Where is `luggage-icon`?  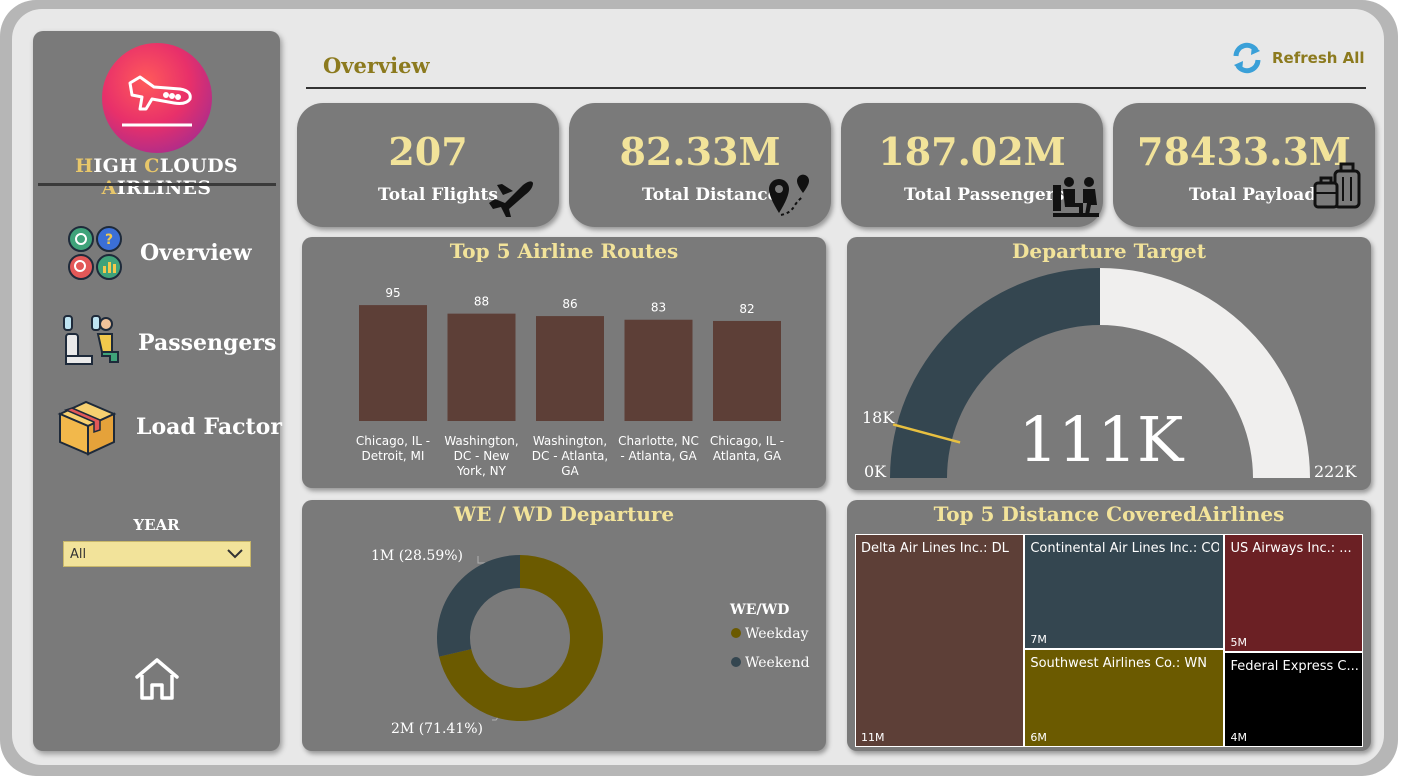
luggage-icon is located at coordinates (1337, 185).